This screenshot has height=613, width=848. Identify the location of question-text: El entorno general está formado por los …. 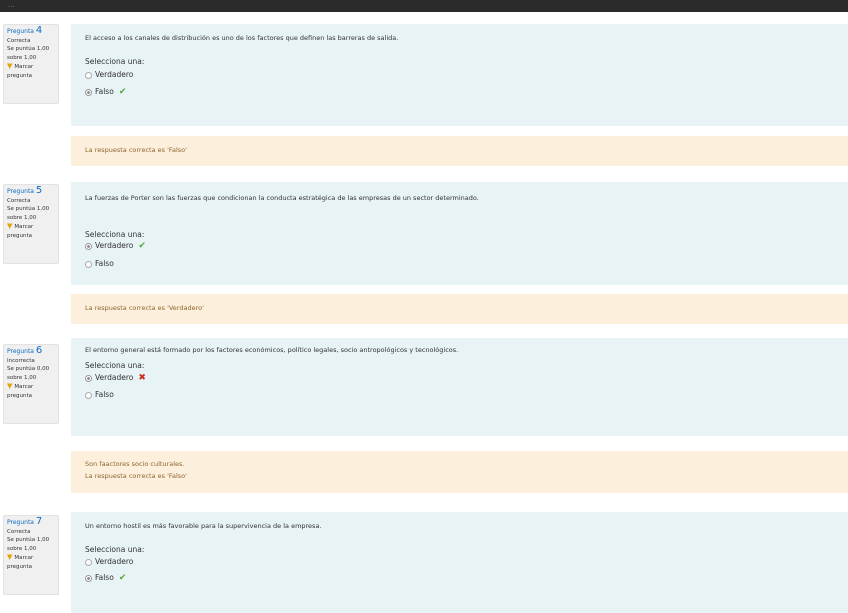
(272, 350).